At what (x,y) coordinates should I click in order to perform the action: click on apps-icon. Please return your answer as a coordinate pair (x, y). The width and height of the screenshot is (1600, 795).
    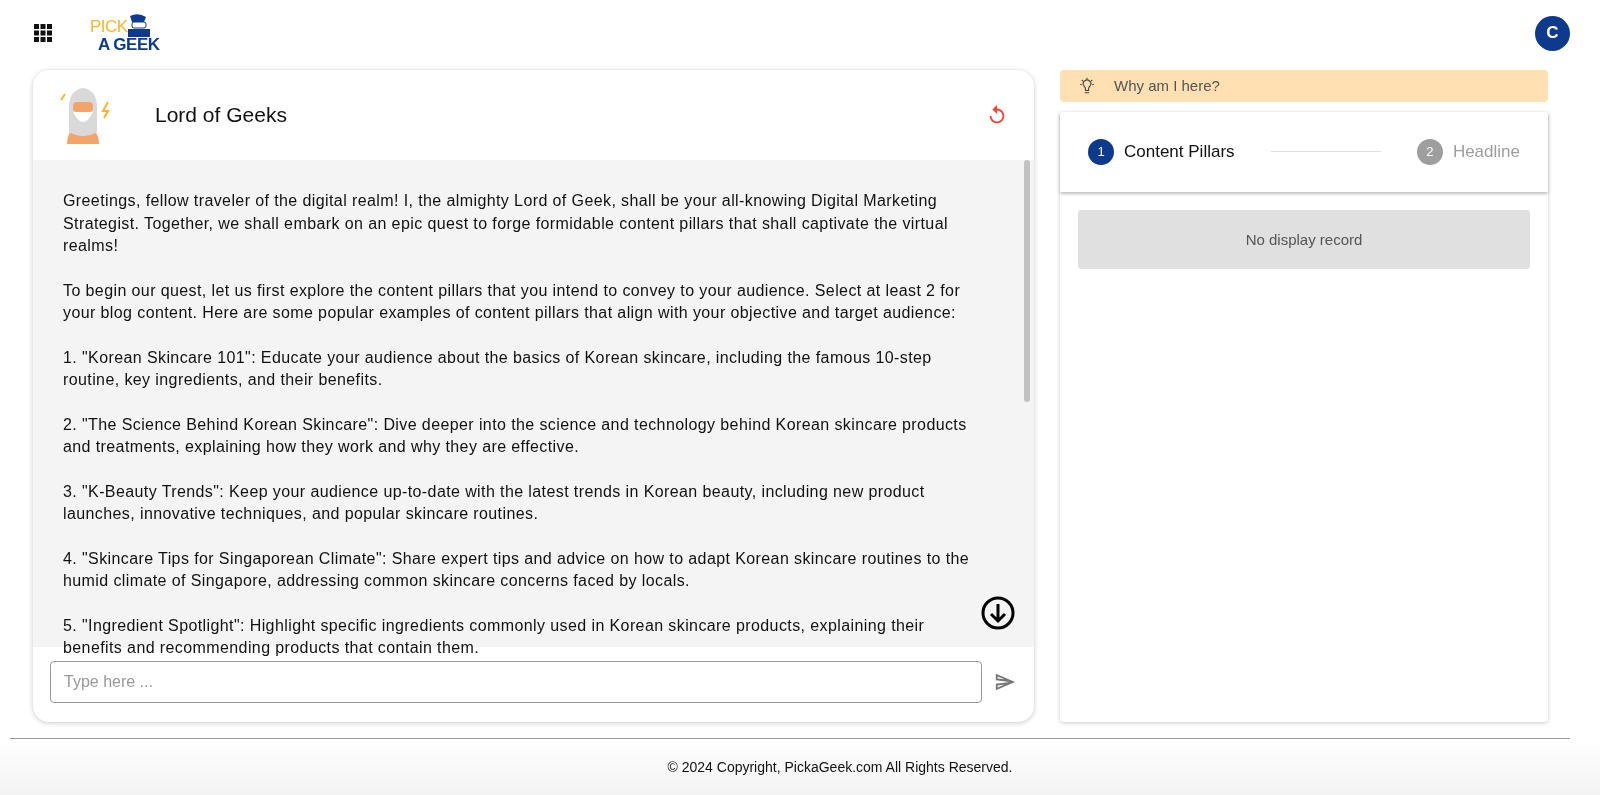
    Looking at the image, I should click on (43, 33).